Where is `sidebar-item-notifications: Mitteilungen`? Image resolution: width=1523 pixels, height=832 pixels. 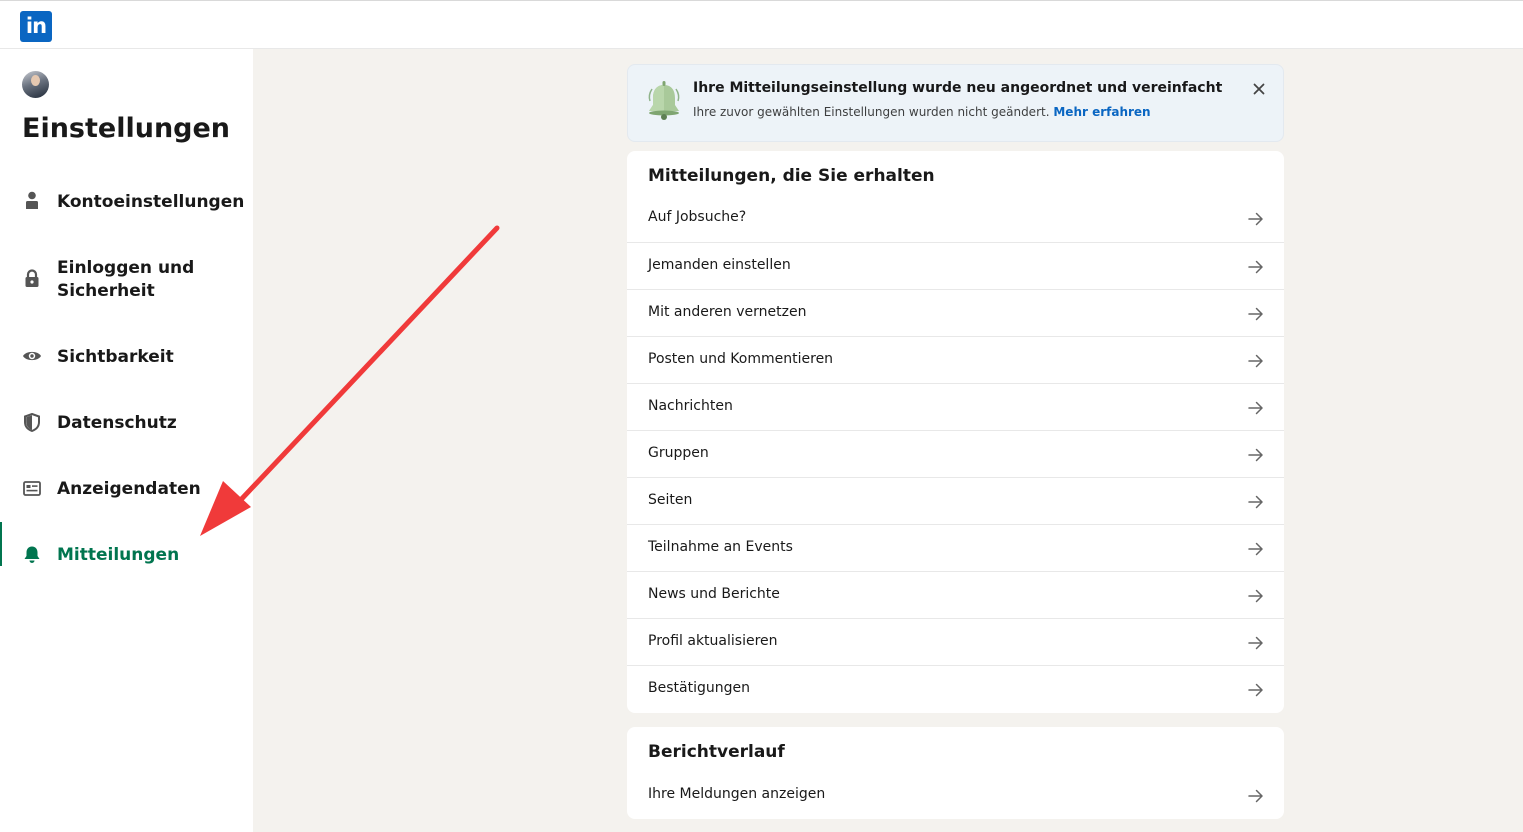 sidebar-item-notifications: Mitteilungen is located at coordinates (126, 544).